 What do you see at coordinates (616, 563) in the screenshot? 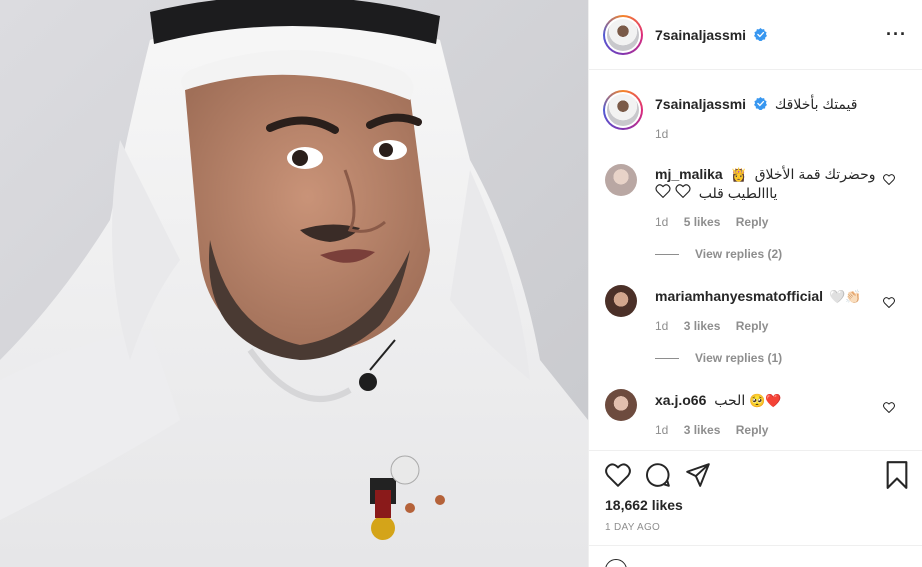
I see `emoji-icon` at bounding box center [616, 563].